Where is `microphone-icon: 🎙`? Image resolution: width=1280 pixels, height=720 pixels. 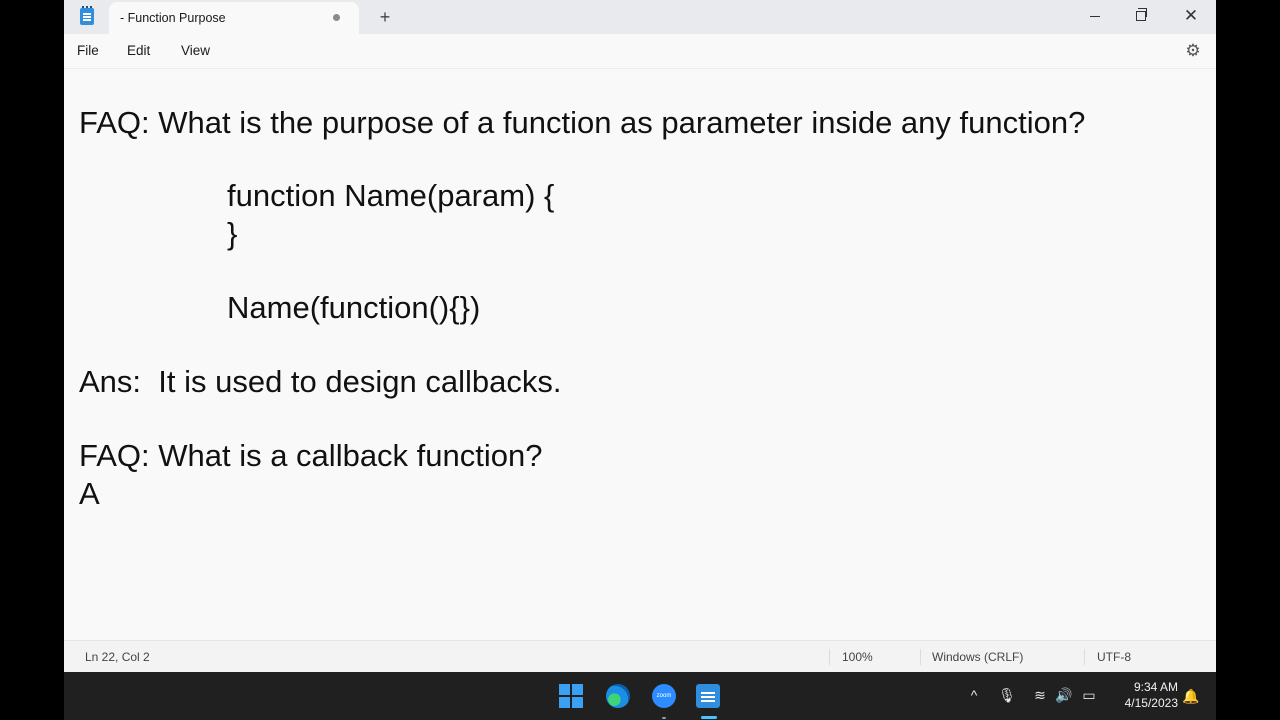 microphone-icon: 🎙 is located at coordinates (1007, 695).